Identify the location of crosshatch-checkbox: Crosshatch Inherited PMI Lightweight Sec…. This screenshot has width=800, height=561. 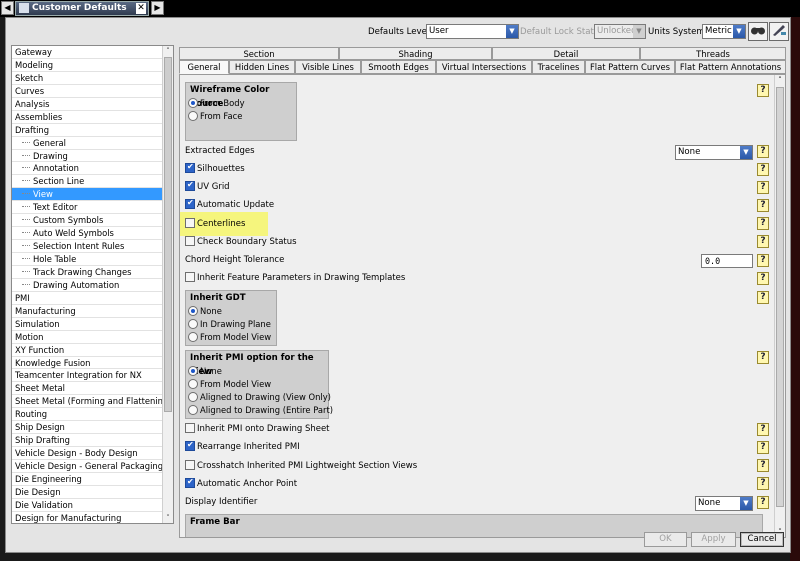
(301, 466).